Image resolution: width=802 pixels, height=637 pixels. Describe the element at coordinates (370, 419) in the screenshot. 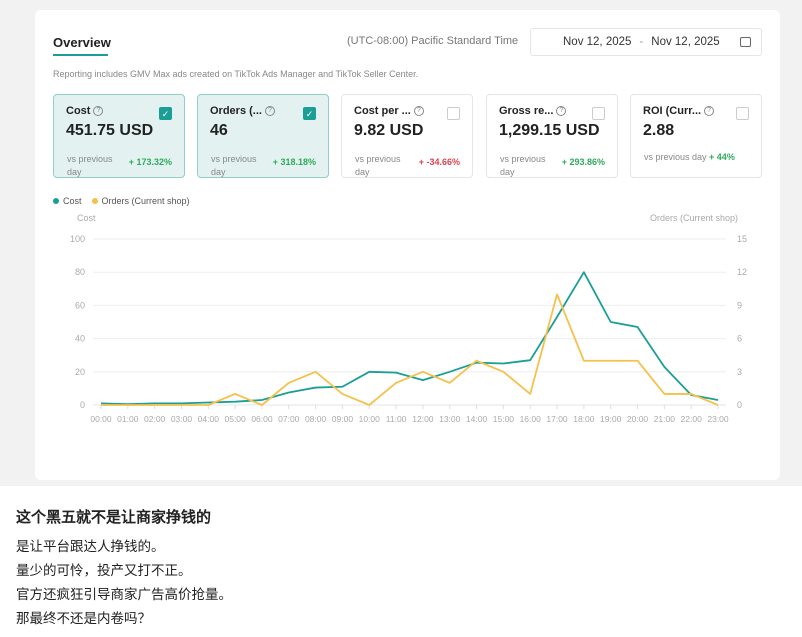

I see `x-tick-label: 10:00` at that location.